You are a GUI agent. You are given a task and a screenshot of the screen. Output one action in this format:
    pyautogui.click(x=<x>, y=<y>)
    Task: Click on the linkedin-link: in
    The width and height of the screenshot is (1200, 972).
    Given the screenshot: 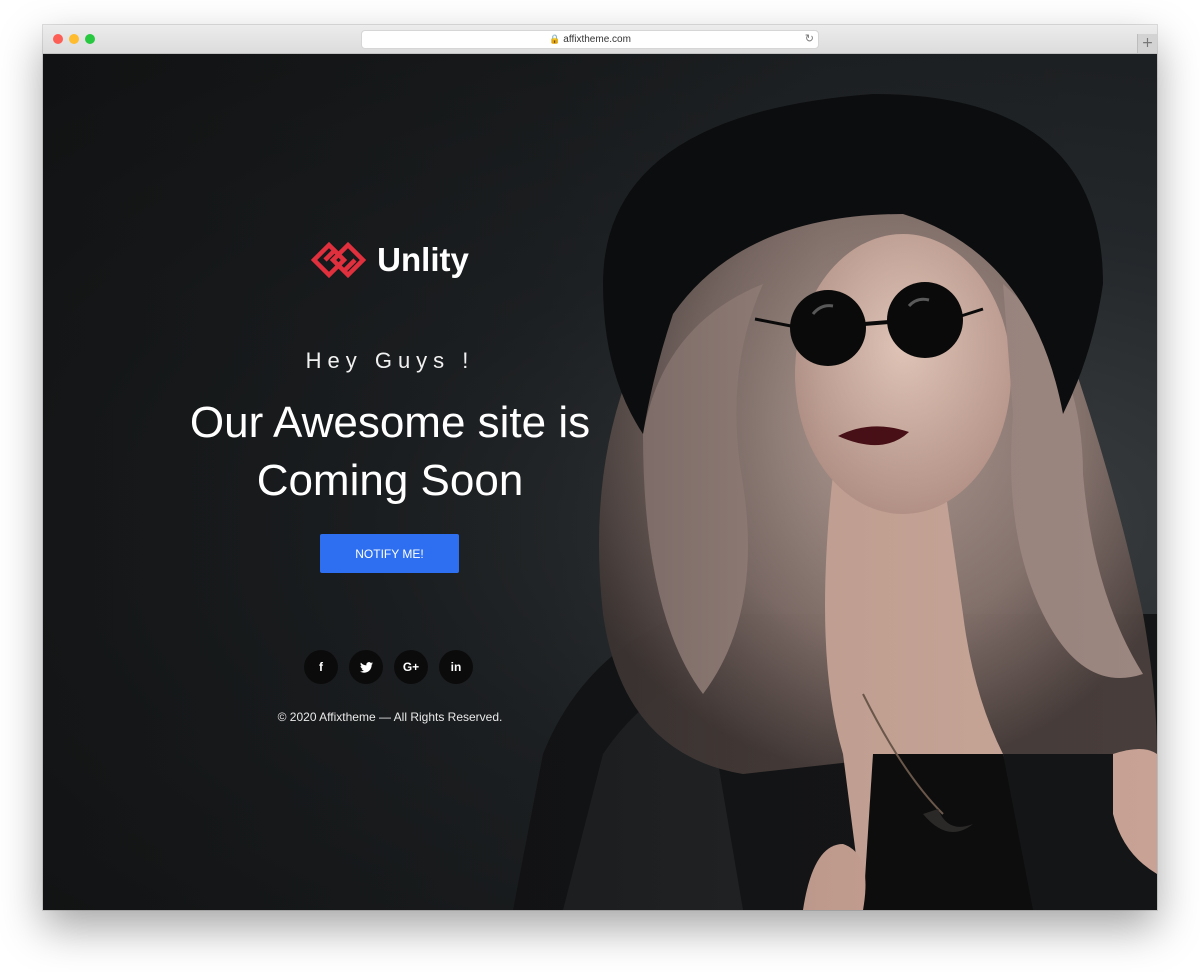 What is the action you would take?
    pyautogui.click(x=456, y=667)
    